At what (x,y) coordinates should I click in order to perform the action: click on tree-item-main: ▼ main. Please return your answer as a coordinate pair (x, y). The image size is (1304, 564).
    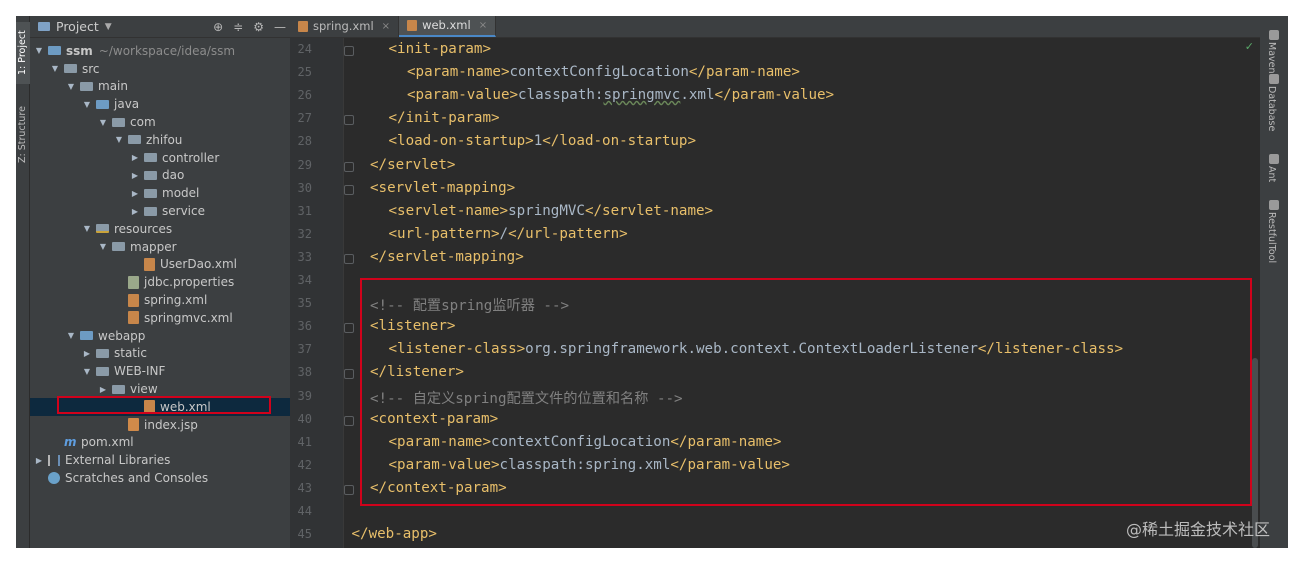
    Looking at the image, I should click on (160, 87).